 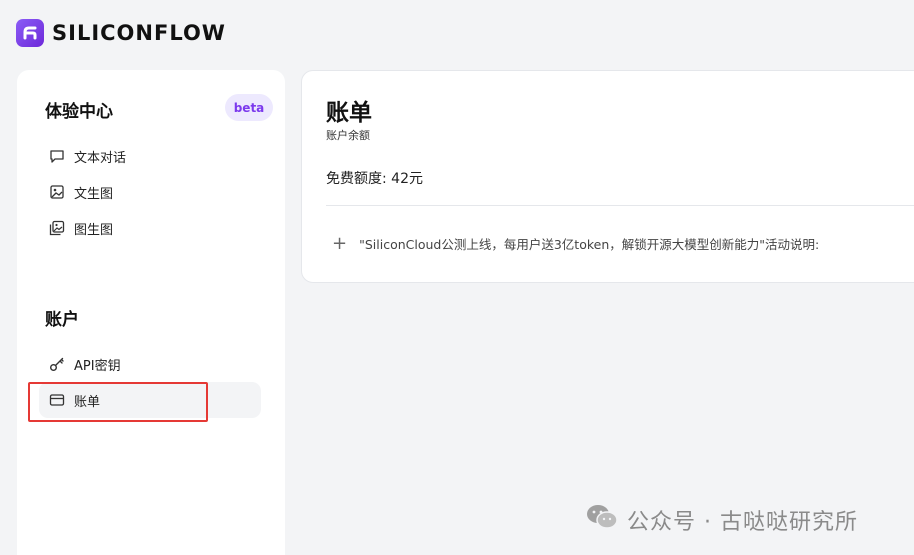 What do you see at coordinates (150, 228) in the screenshot?
I see `sidebar-item-image-to-image: 图生图` at bounding box center [150, 228].